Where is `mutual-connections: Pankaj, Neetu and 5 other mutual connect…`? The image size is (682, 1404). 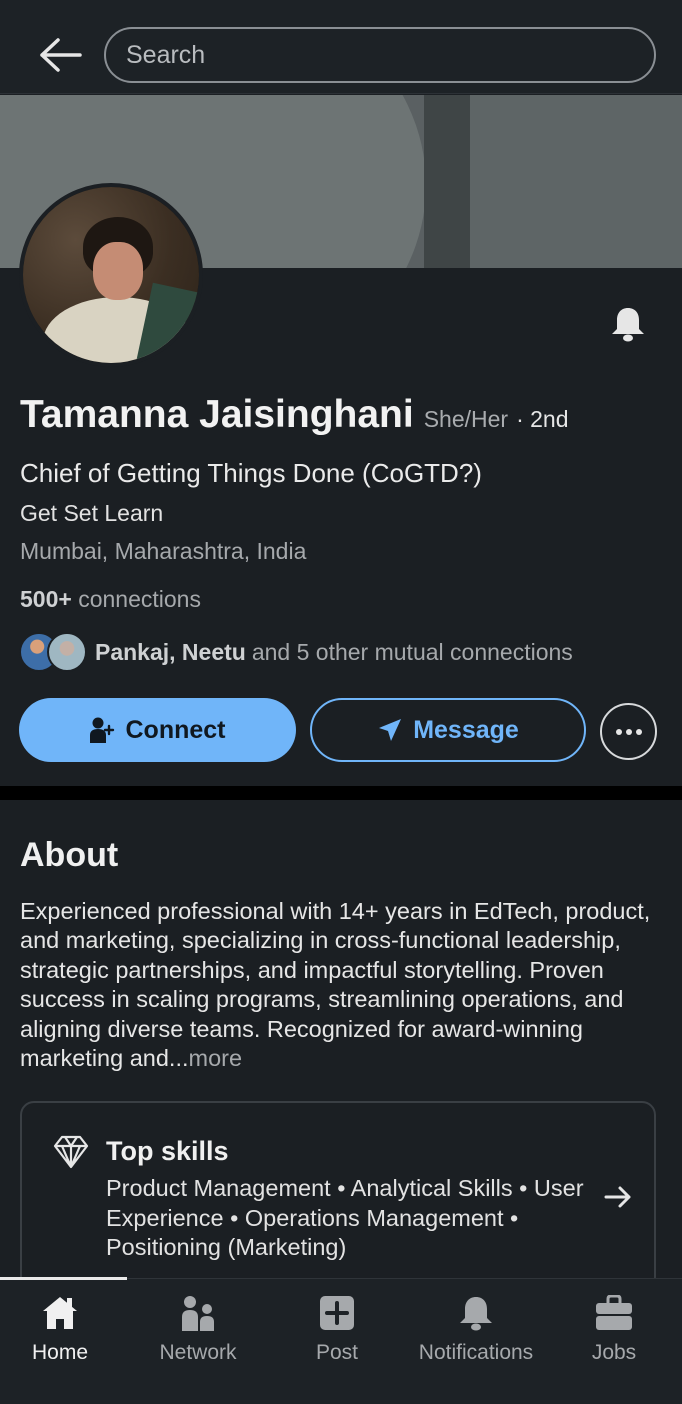 mutual-connections: Pankaj, Neetu and 5 other mutual connect… is located at coordinates (296, 652).